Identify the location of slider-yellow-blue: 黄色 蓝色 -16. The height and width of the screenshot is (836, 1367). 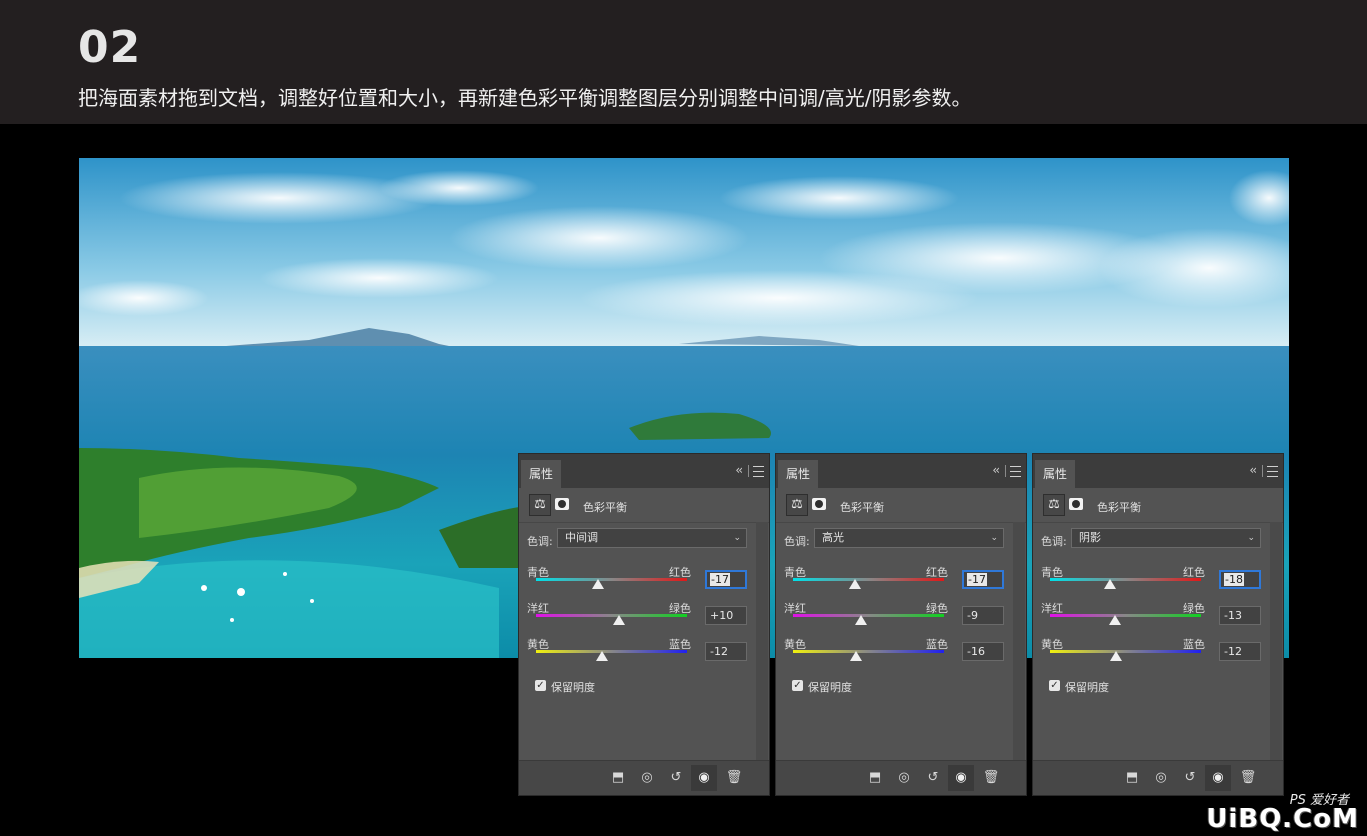
(901, 653).